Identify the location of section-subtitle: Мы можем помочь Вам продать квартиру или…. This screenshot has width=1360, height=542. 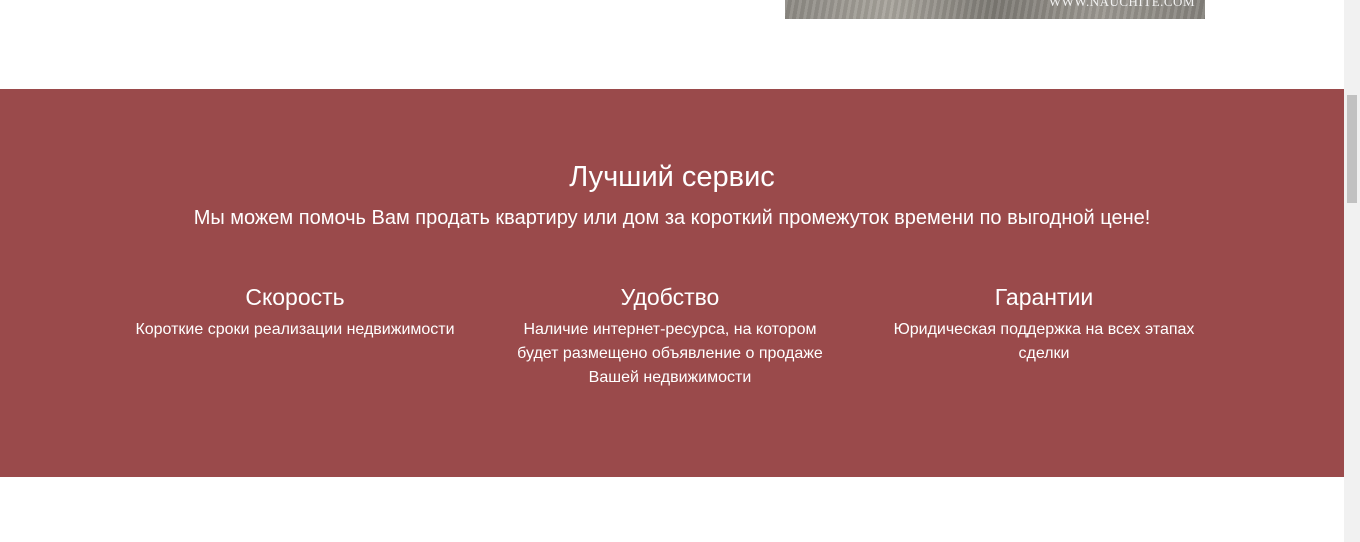
(672, 218).